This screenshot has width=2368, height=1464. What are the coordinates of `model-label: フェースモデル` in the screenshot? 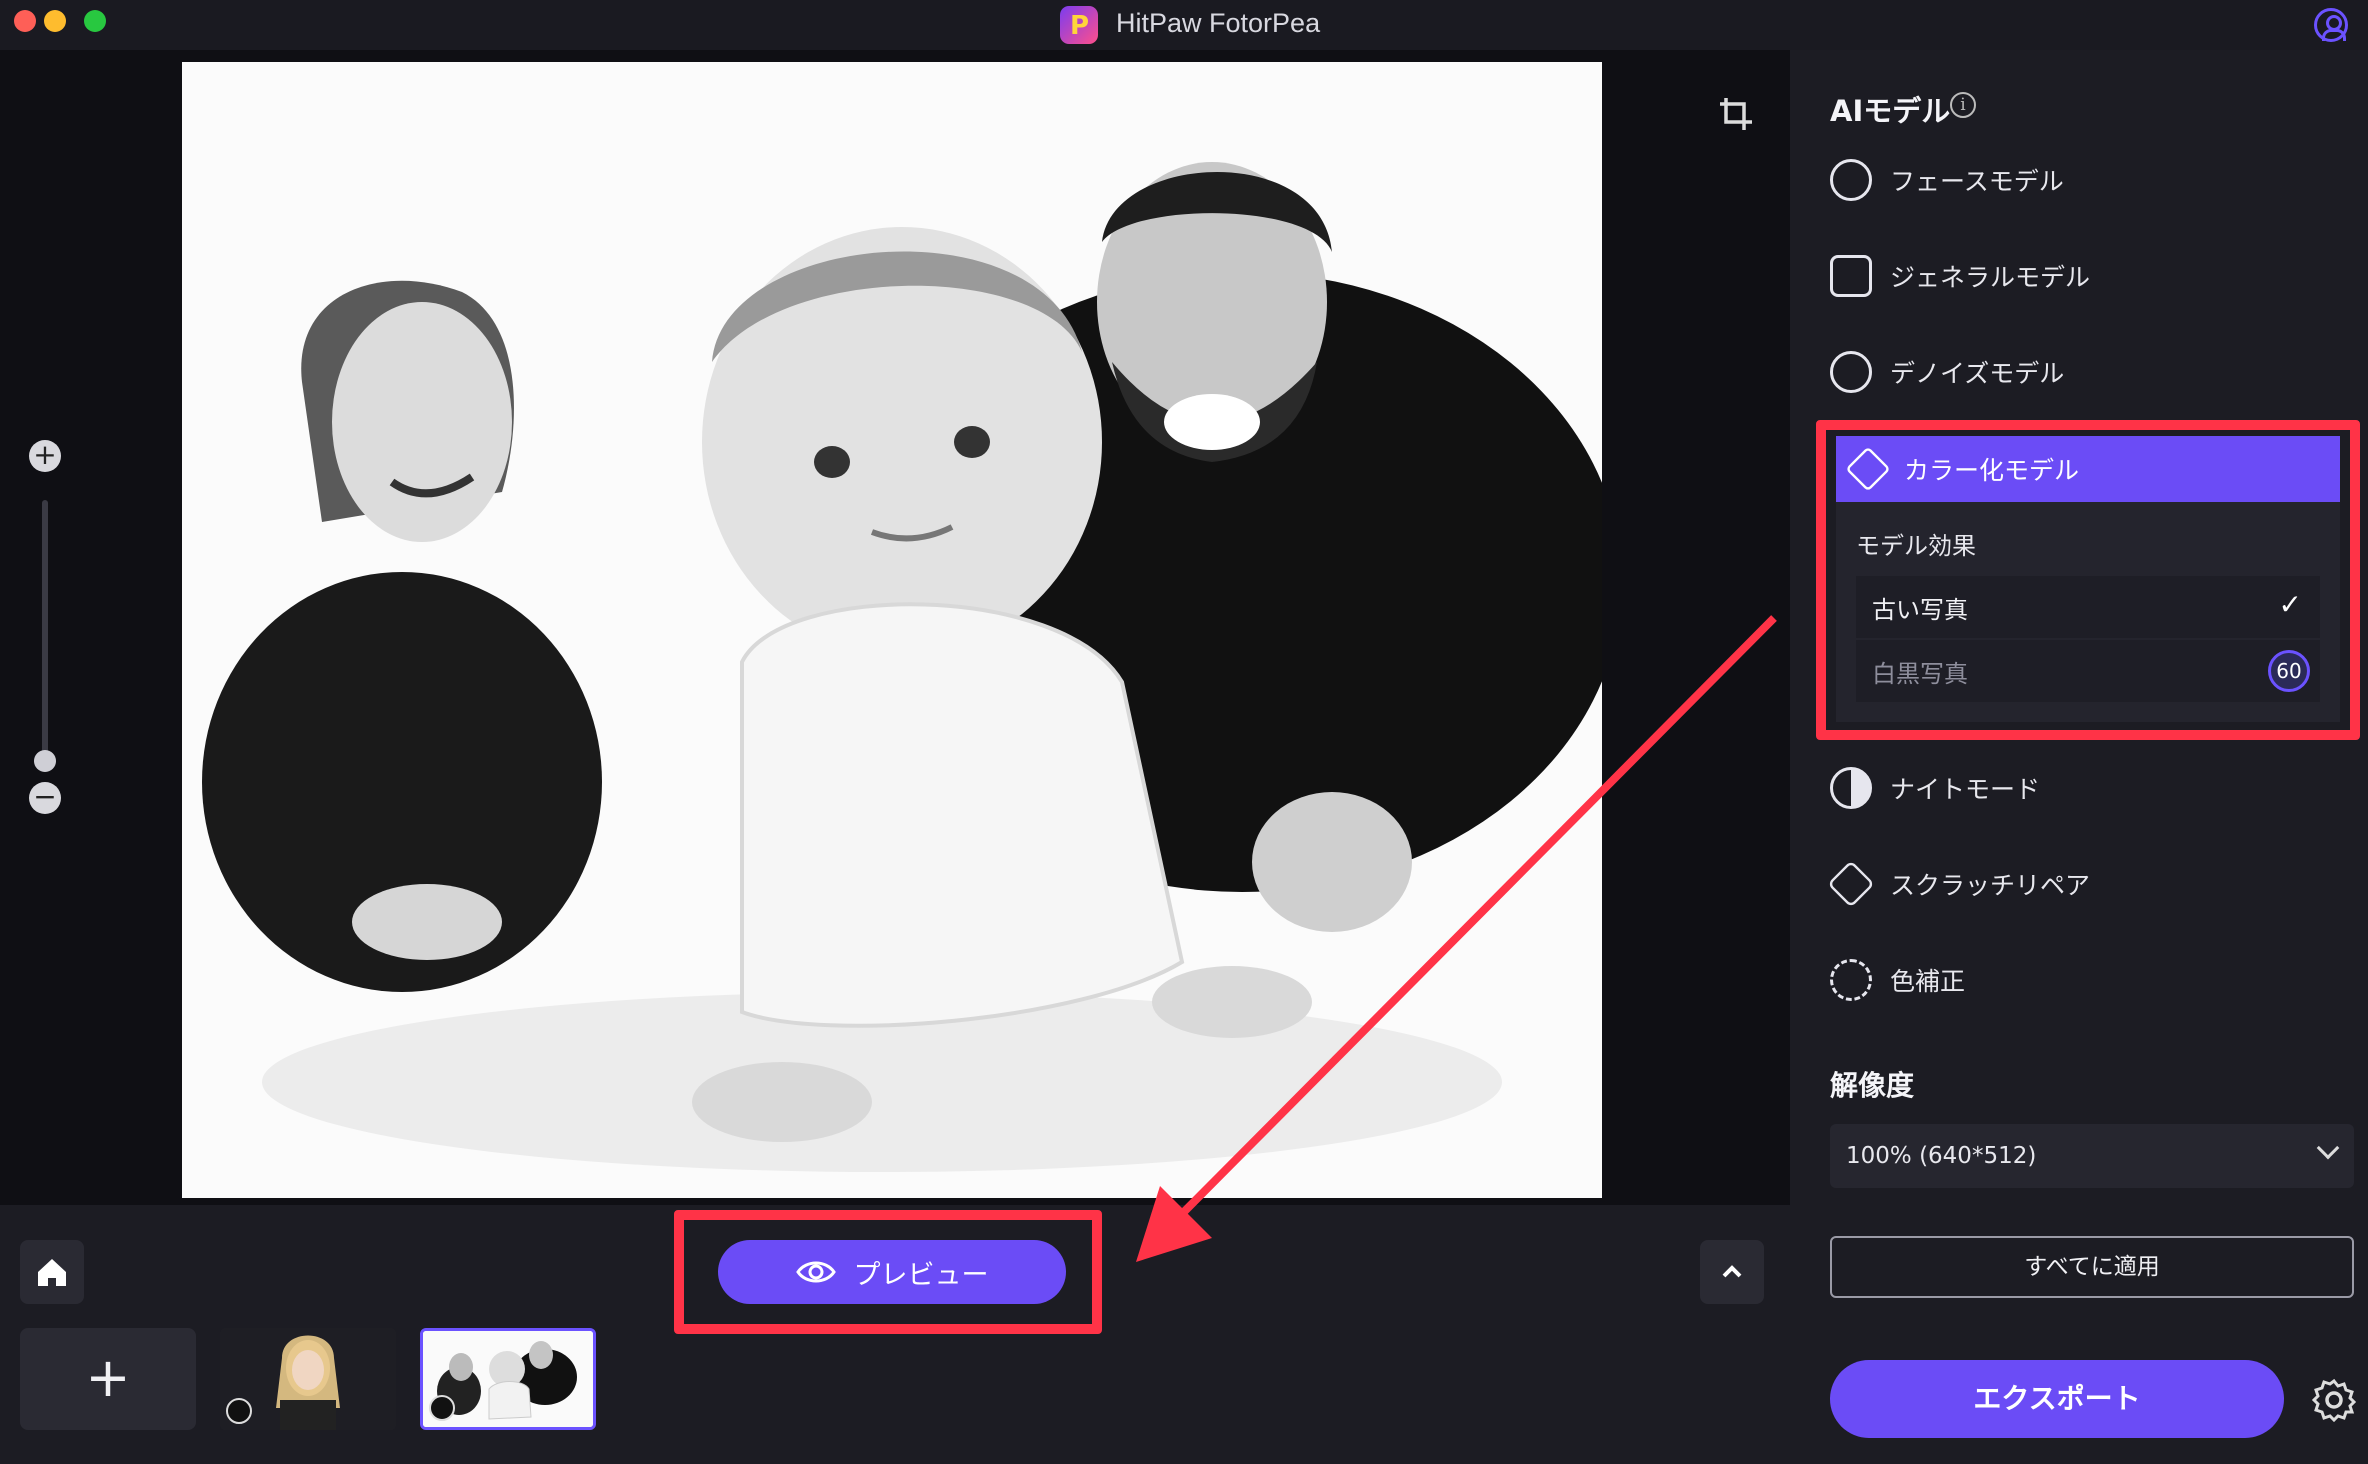 It's located at (1977, 181).